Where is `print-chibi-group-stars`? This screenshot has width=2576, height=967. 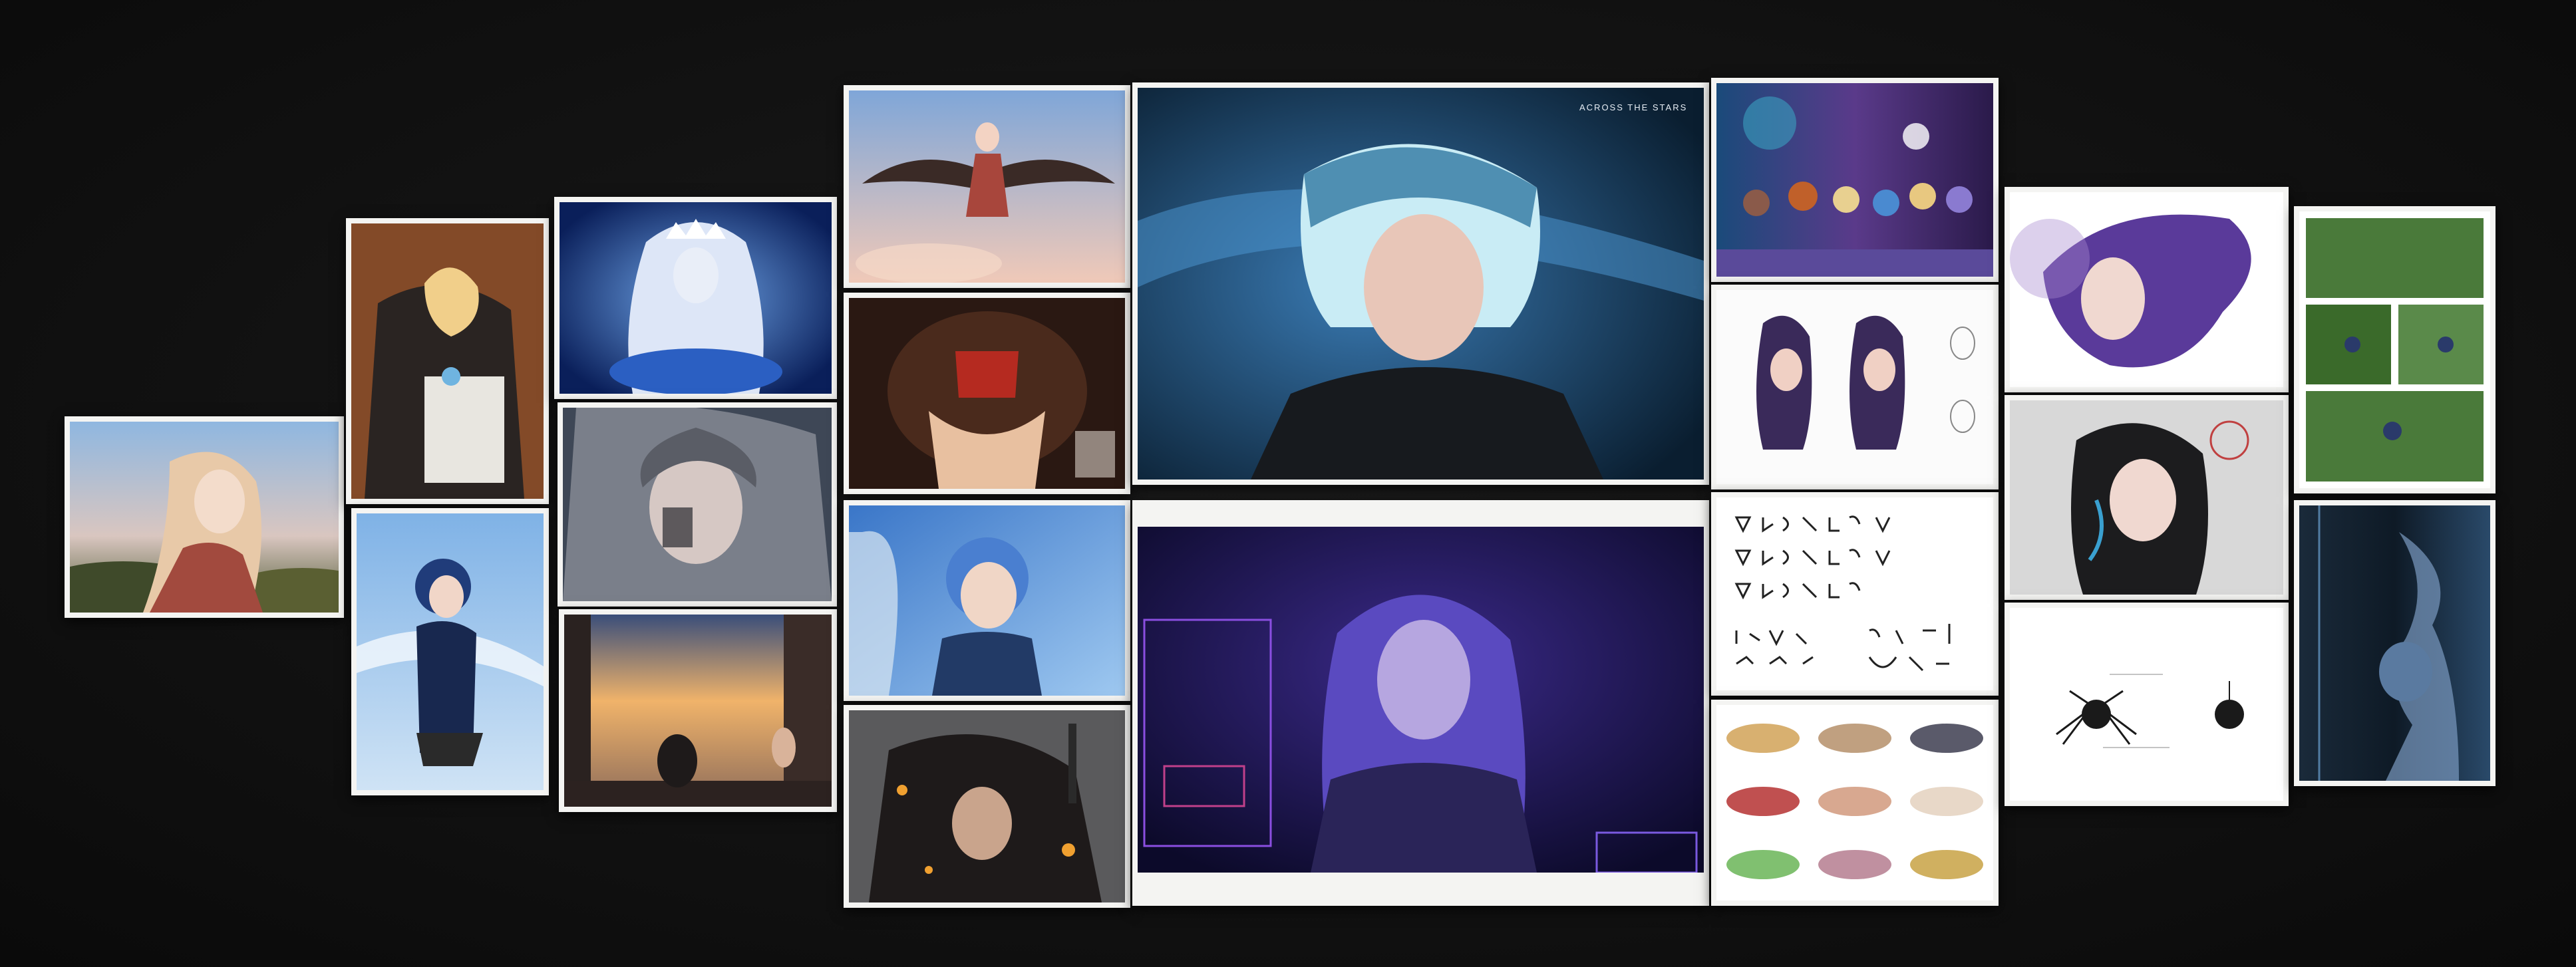 print-chibi-group-stars is located at coordinates (1855, 180).